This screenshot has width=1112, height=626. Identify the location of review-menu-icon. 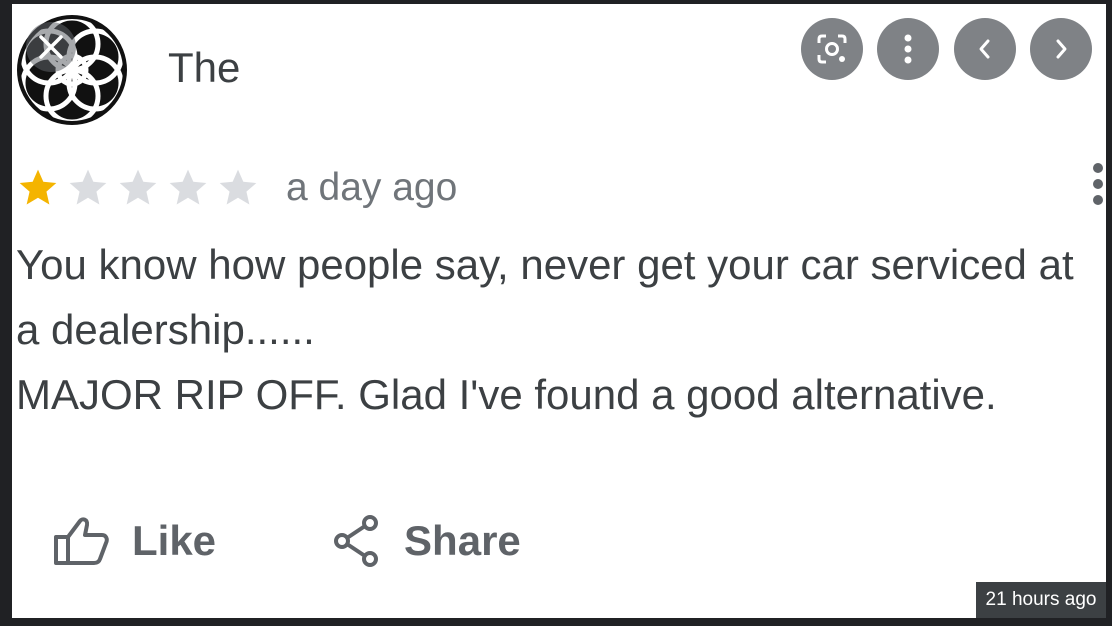
(1098, 184).